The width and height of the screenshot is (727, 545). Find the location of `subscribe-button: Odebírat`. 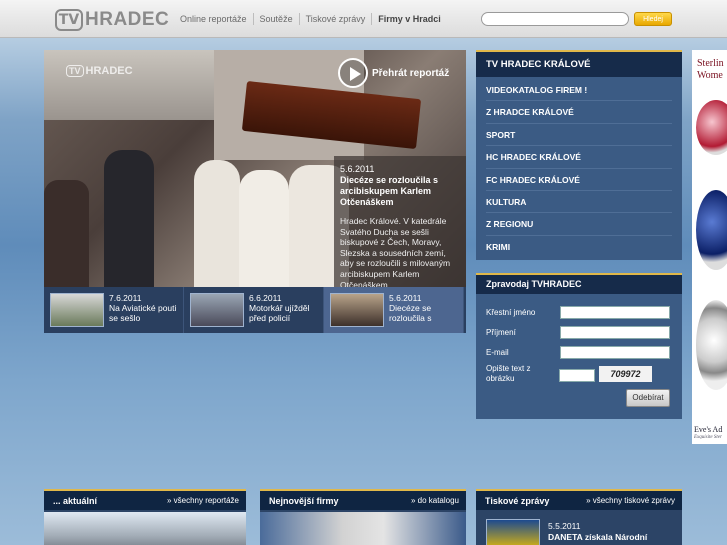

subscribe-button: Odebírat is located at coordinates (648, 398).